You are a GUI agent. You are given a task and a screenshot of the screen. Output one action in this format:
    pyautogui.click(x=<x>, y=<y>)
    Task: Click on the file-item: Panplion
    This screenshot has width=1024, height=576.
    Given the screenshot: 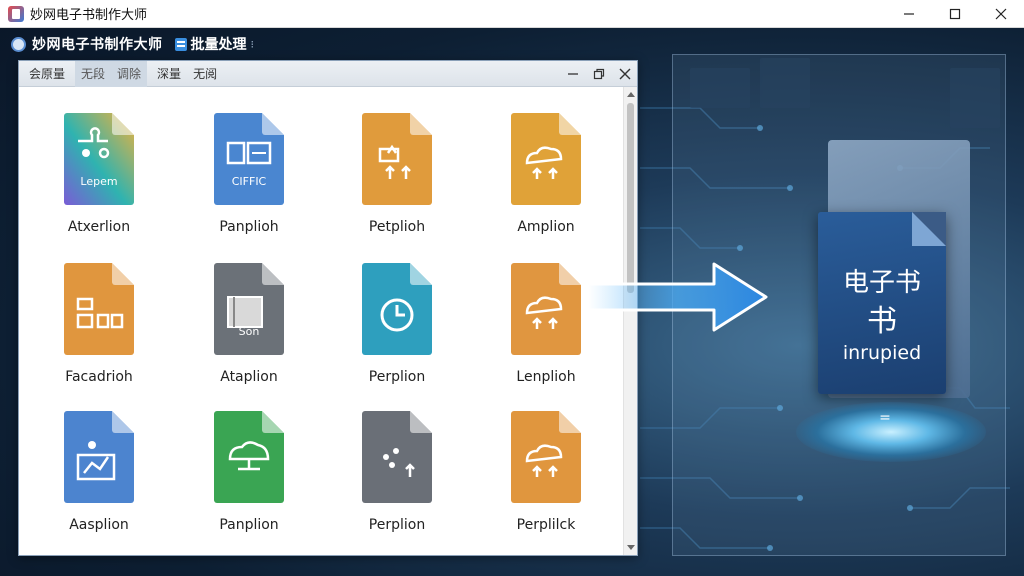 What is the action you would take?
    pyautogui.click(x=249, y=481)
    